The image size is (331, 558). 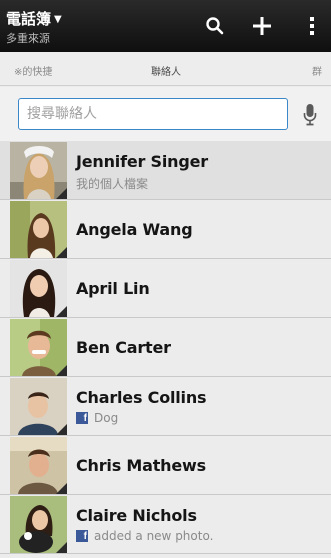 I want to click on add-icon, so click(x=262, y=26).